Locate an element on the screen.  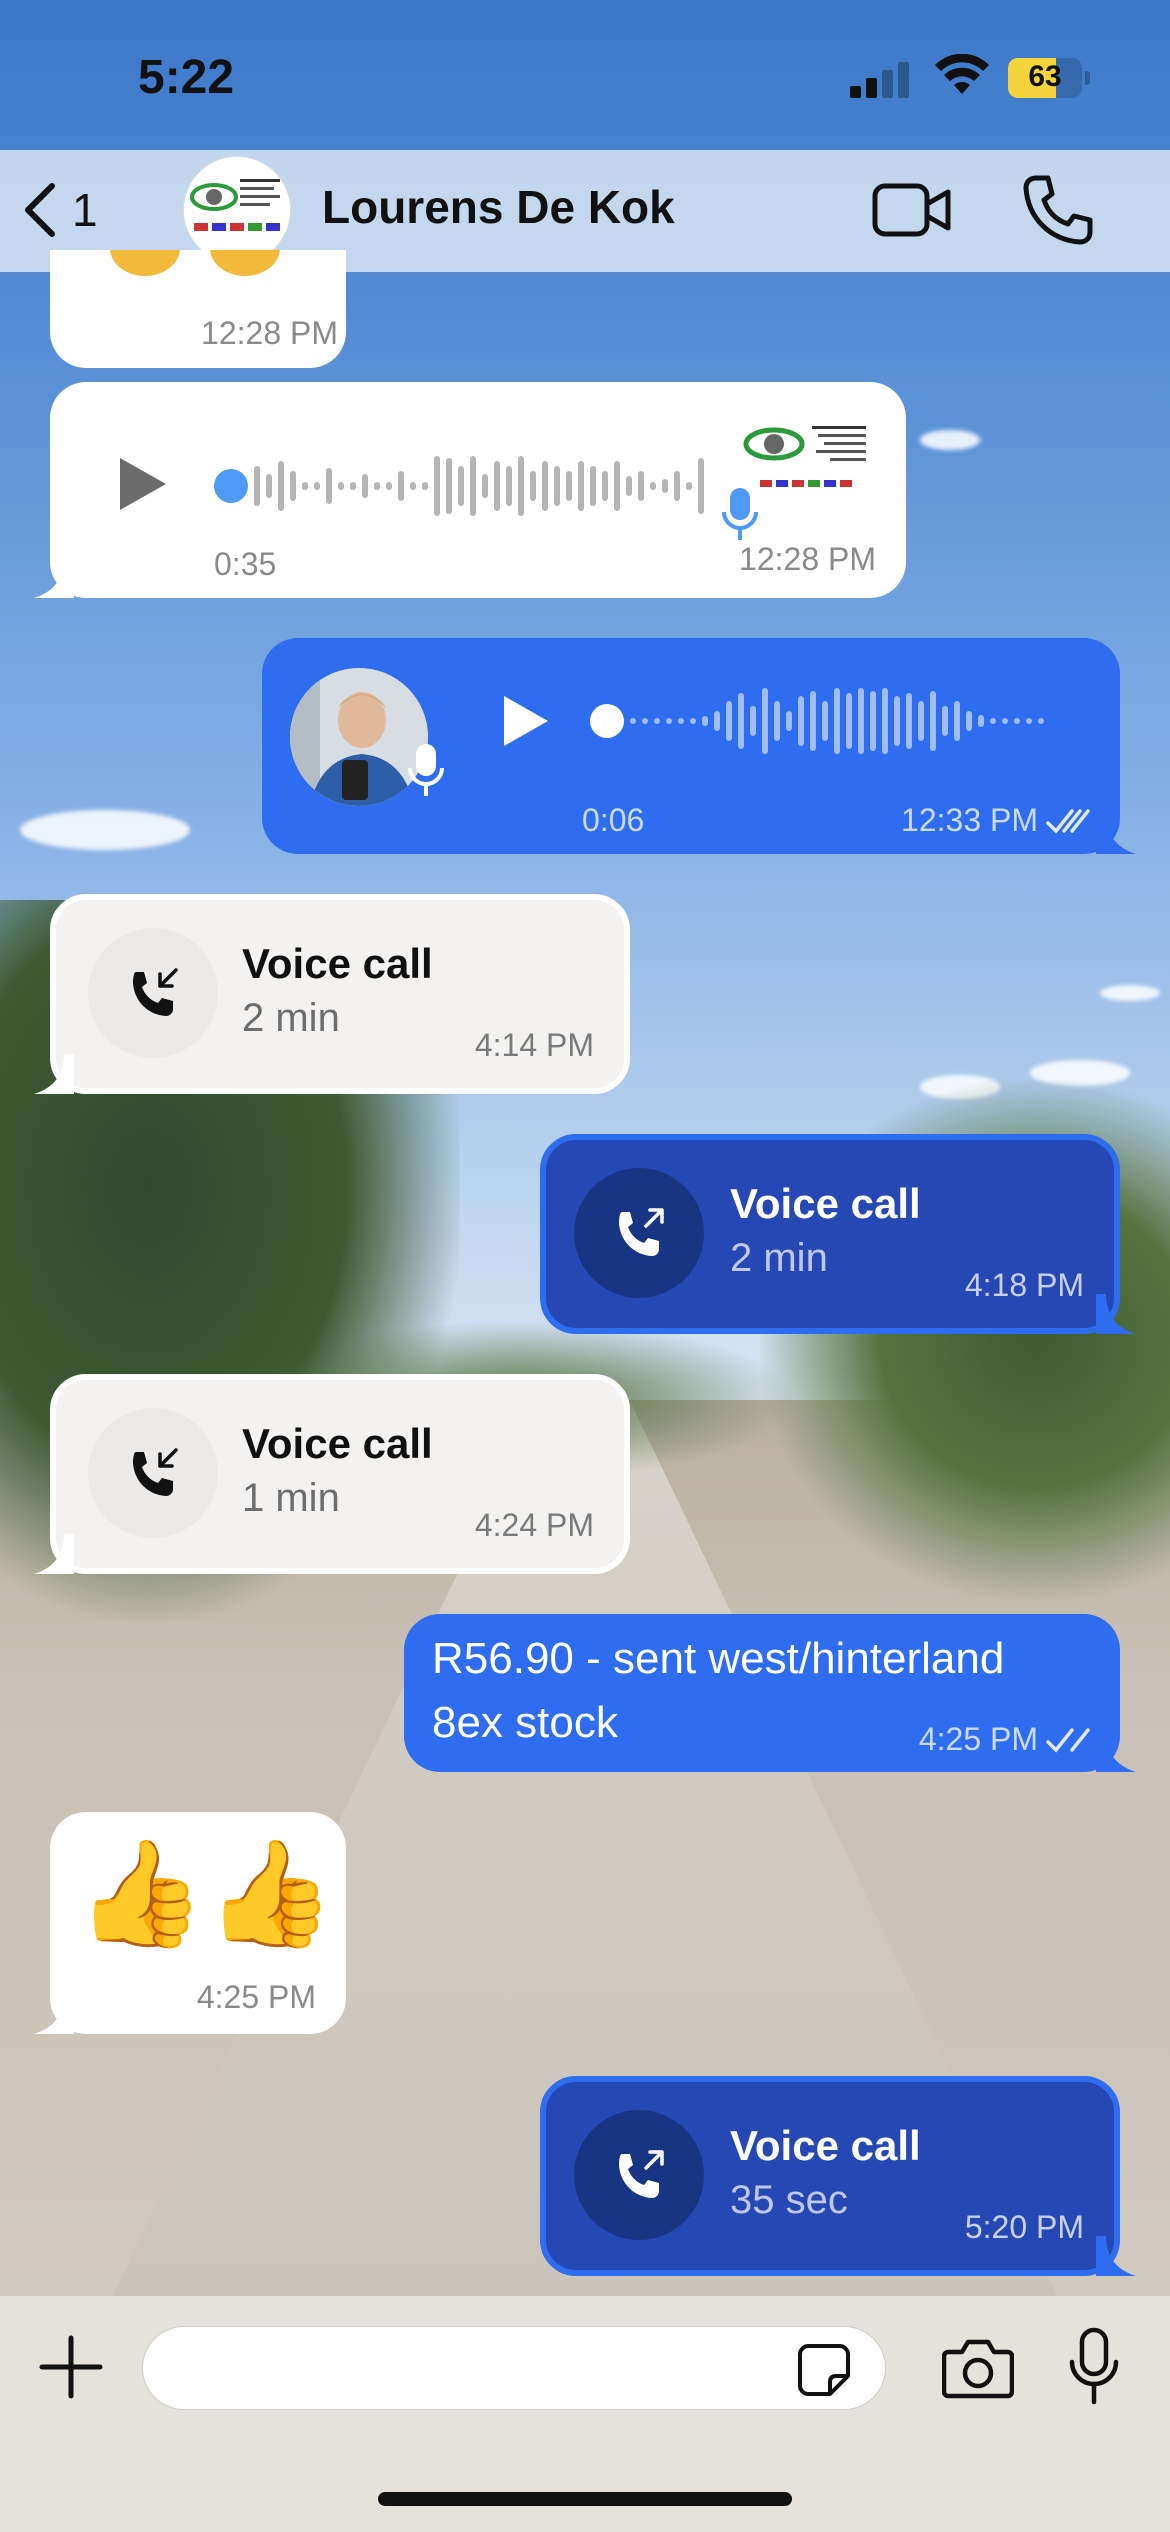
call-duration: 1 min is located at coordinates (291, 1498).